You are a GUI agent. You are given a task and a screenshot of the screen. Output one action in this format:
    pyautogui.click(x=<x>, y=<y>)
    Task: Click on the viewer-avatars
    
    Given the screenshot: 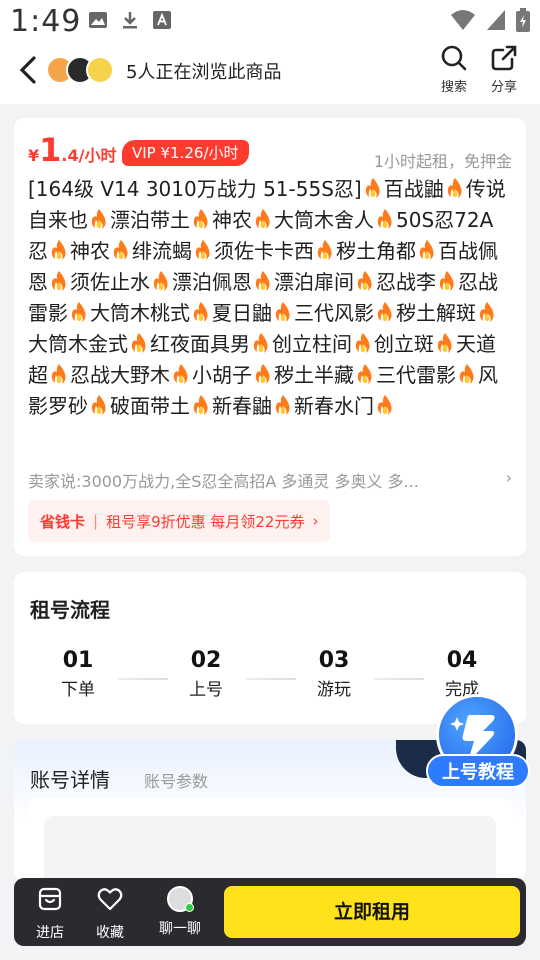 What is the action you would take?
    pyautogui.click(x=80, y=70)
    